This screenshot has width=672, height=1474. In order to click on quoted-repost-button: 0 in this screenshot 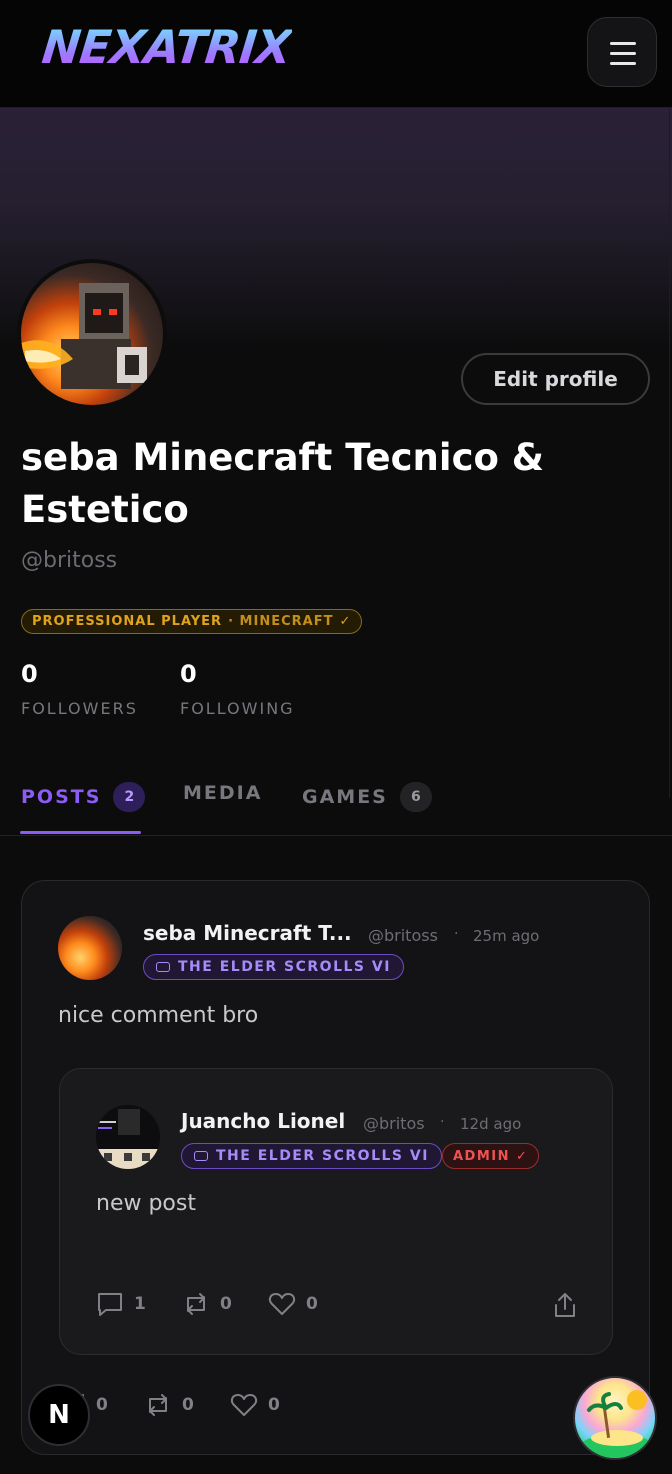, I will do `click(207, 1304)`.